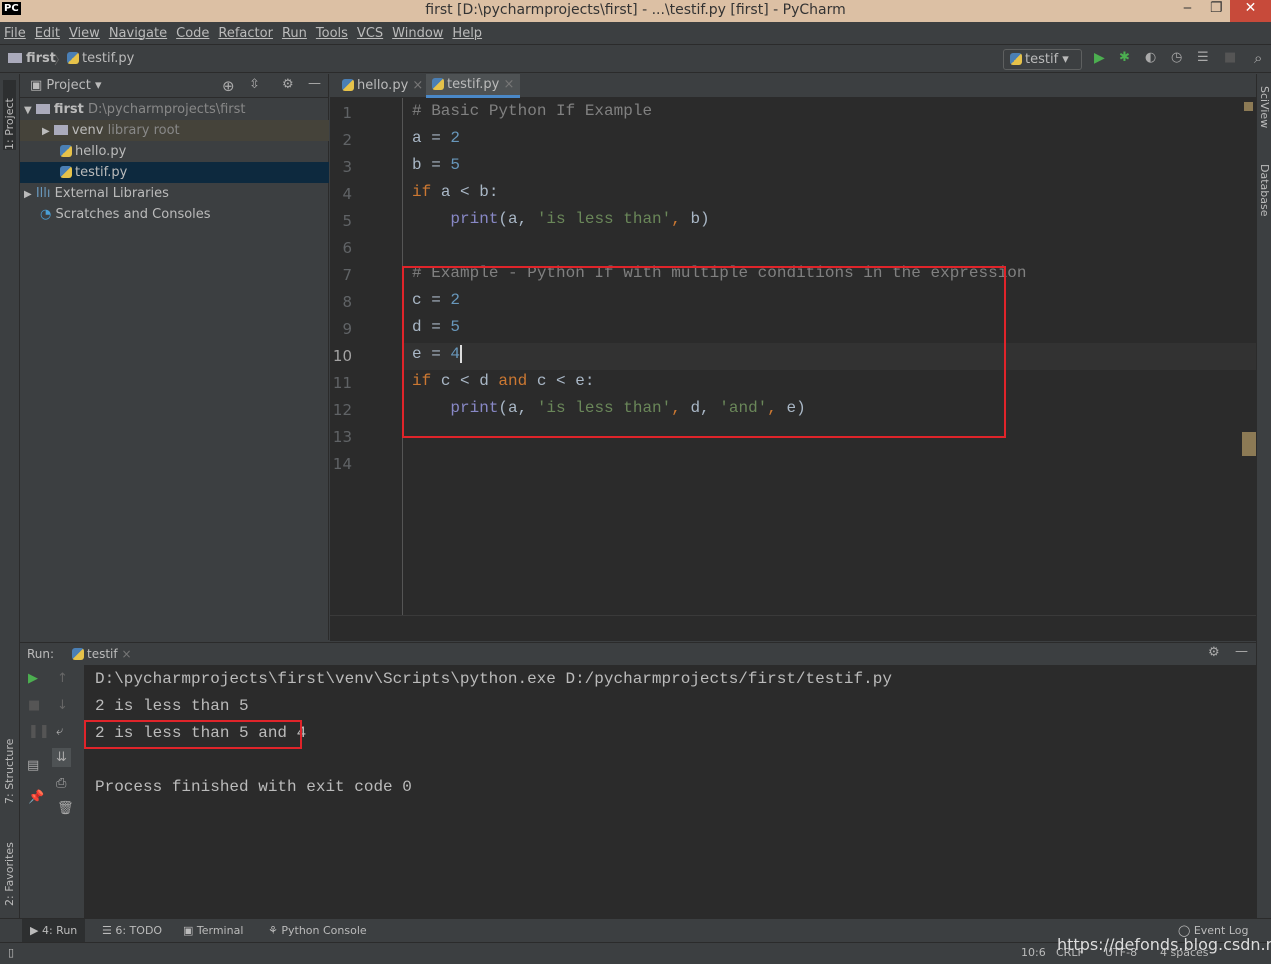 The image size is (1271, 964). I want to click on tree-item-first: ▼ first D:\pycharmprojects\first, so click(174, 109).